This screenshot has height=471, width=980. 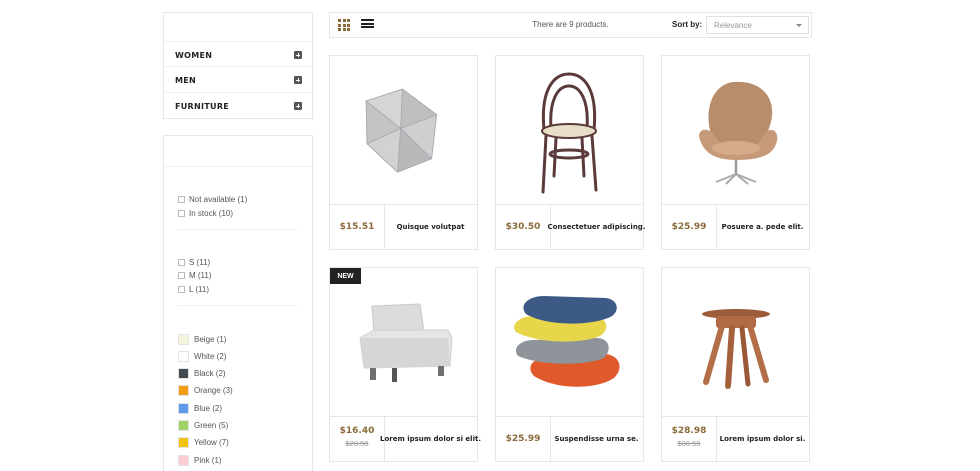 I want to click on color-filter-label: White (2), so click(x=210, y=356).